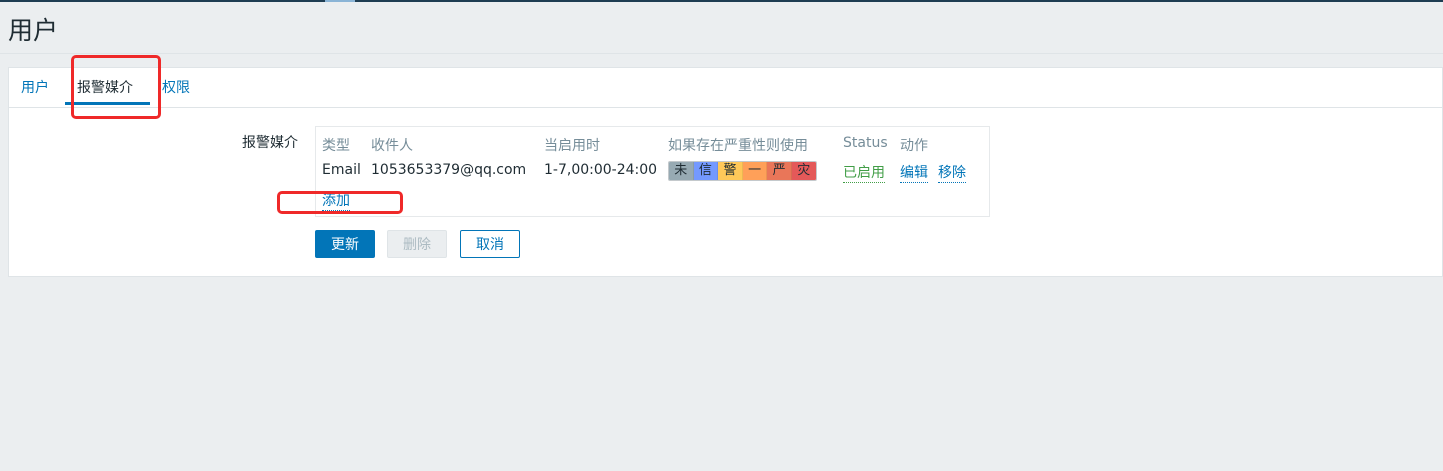  Describe the element at coordinates (345, 244) in the screenshot. I see `update-button: 更新` at that location.